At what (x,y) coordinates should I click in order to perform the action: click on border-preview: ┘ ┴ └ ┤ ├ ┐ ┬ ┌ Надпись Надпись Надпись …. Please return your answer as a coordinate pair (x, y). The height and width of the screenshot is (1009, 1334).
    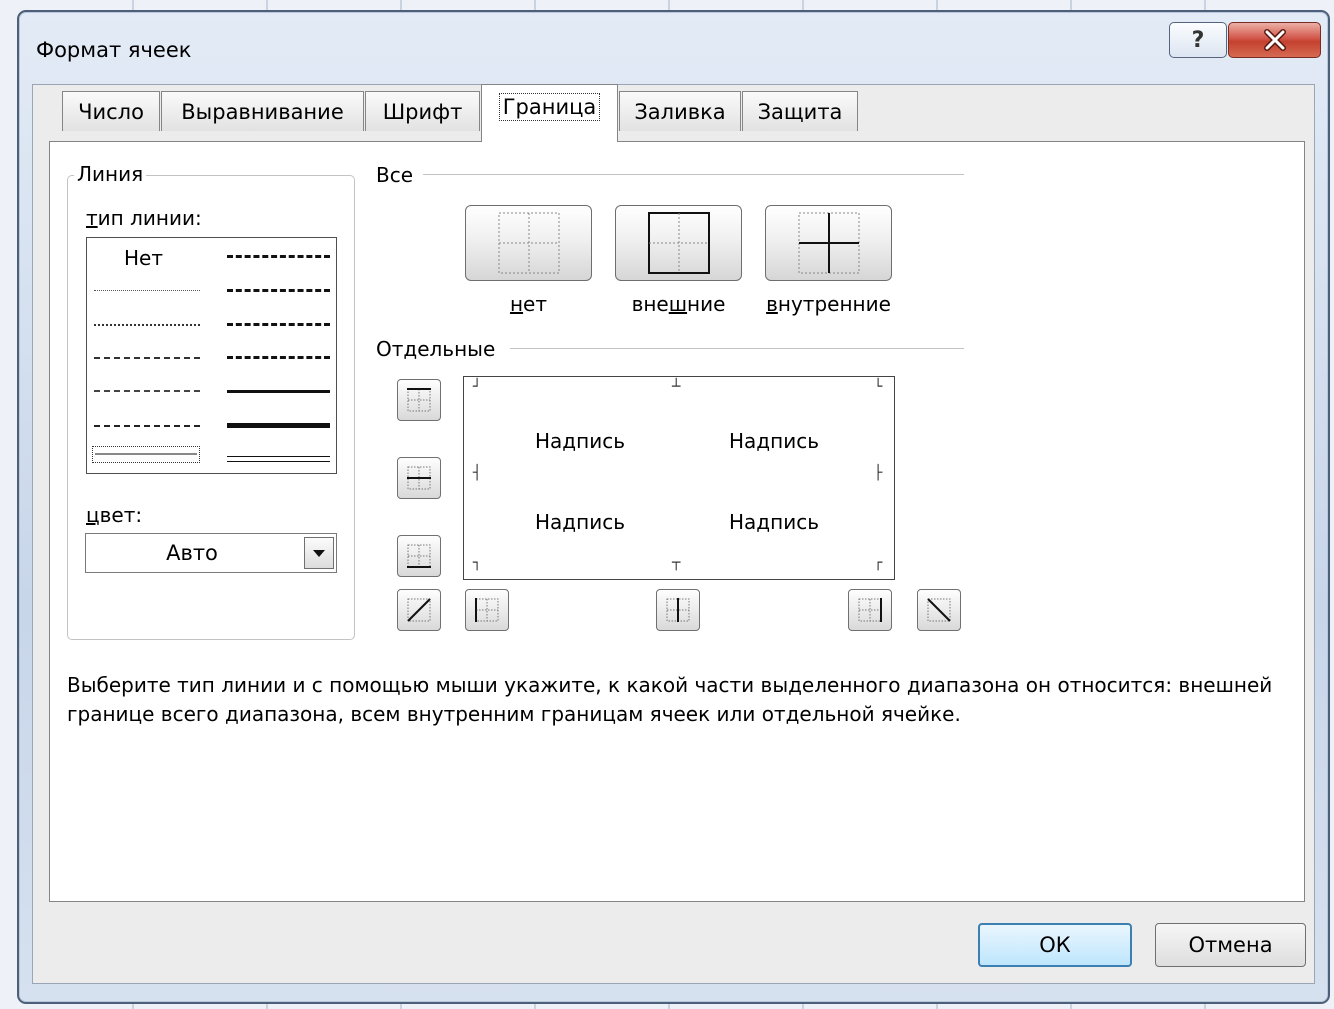
    Looking at the image, I should click on (679, 478).